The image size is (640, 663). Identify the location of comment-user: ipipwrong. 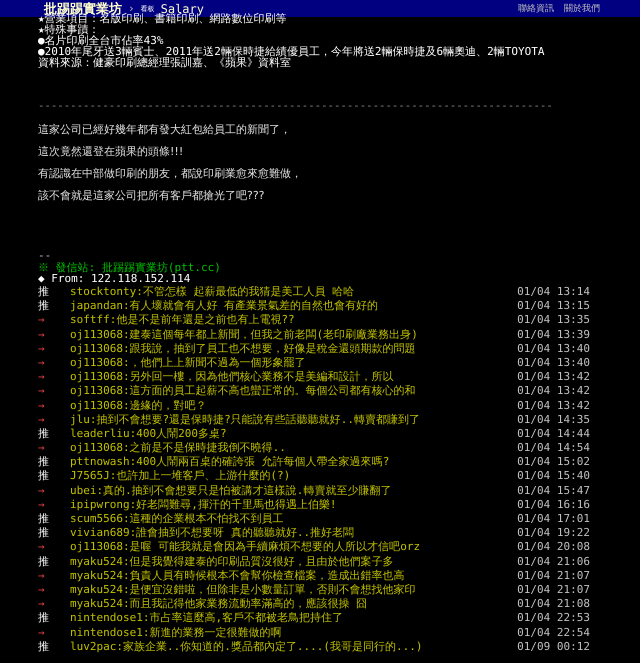
(100, 505).